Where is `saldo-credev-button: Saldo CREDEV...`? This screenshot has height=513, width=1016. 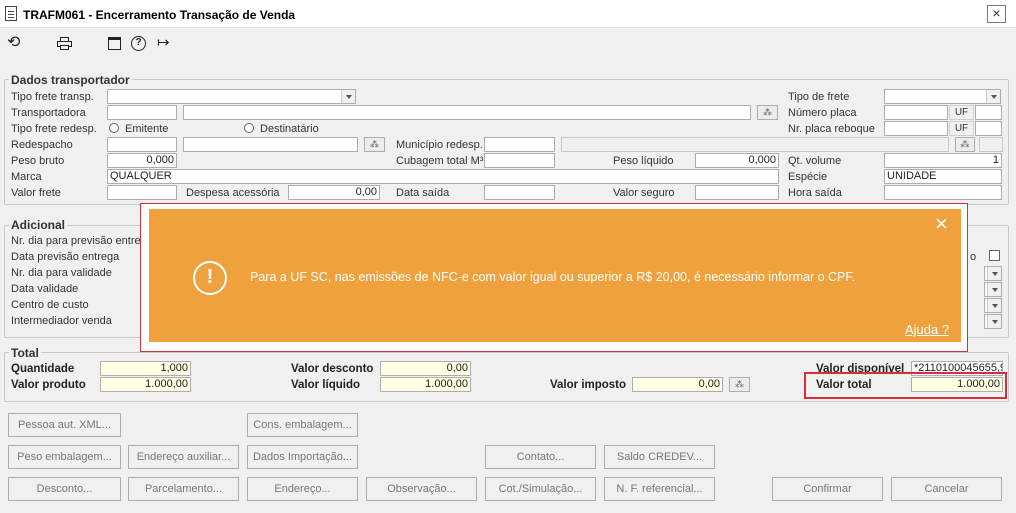
saldo-credev-button: Saldo CREDEV... is located at coordinates (659, 457).